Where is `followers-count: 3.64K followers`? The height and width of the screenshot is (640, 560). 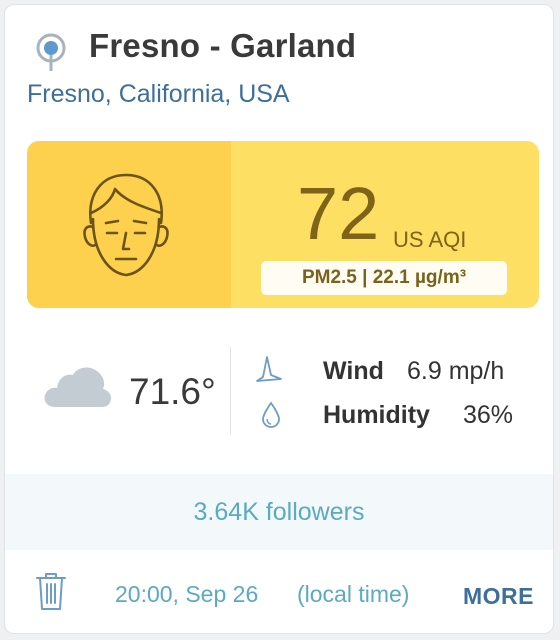
followers-count: 3.64K followers is located at coordinates (279, 512).